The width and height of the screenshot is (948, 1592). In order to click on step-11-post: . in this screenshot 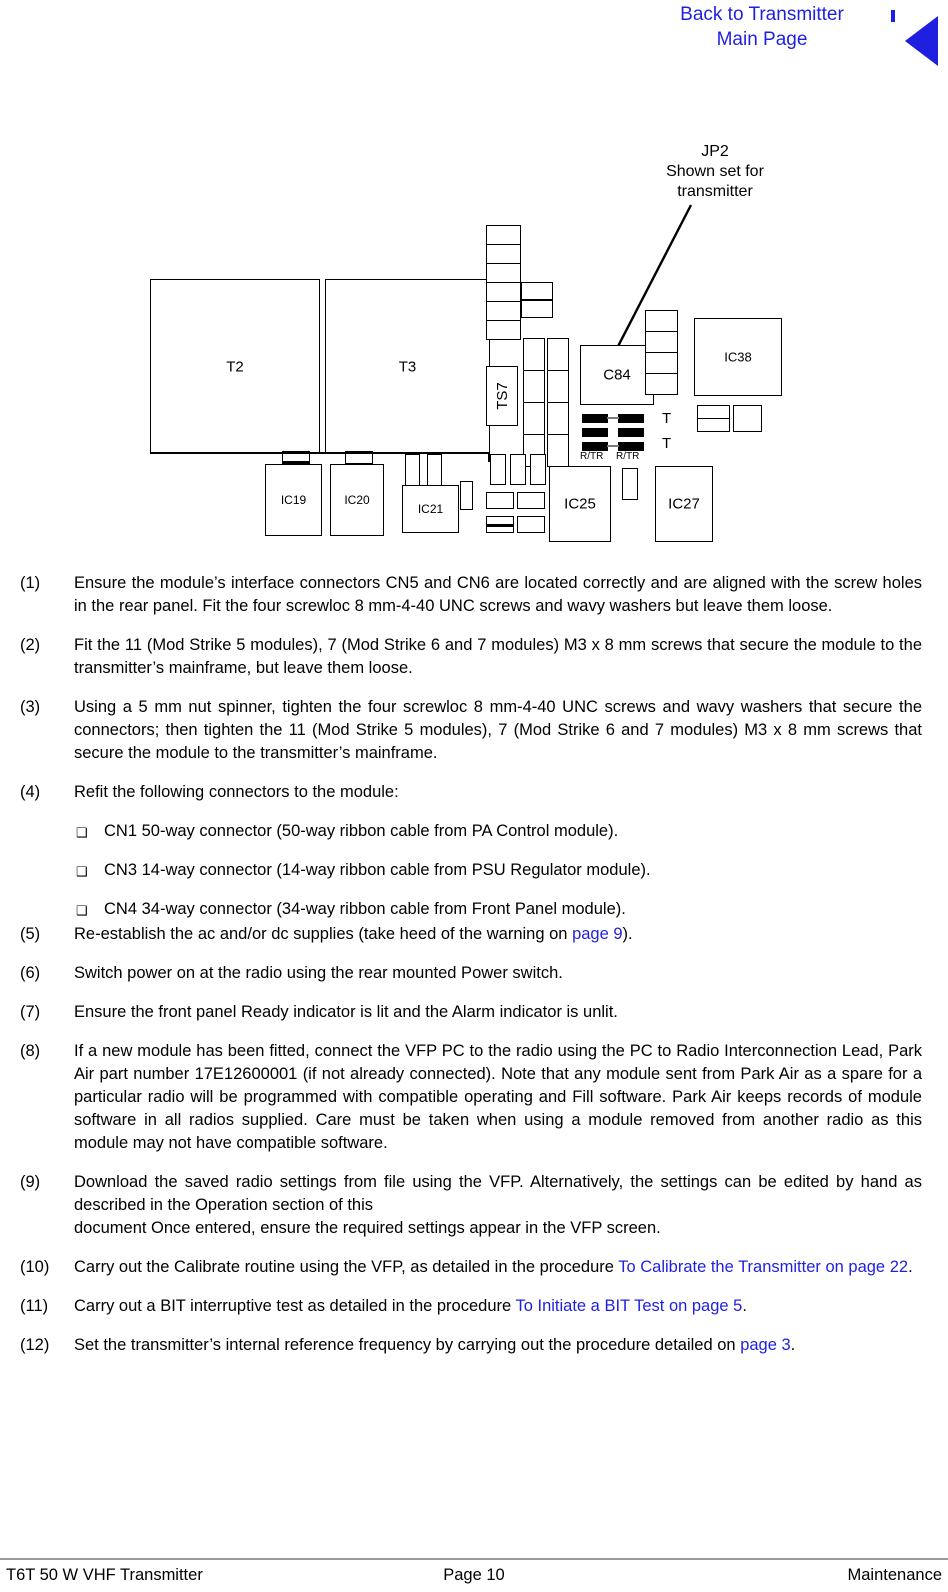, I will do `click(744, 1306)`.